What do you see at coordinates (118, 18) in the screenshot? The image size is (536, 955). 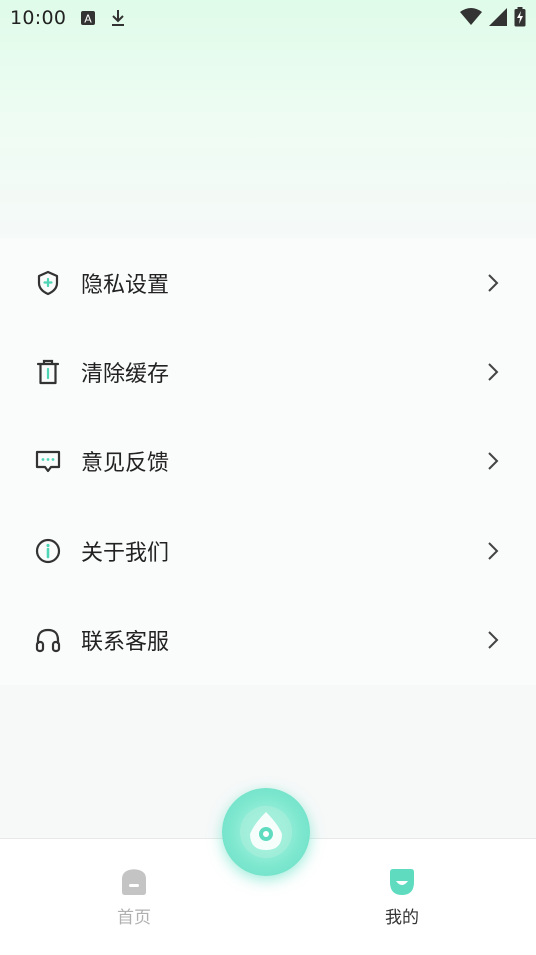 I see `download-icon` at bounding box center [118, 18].